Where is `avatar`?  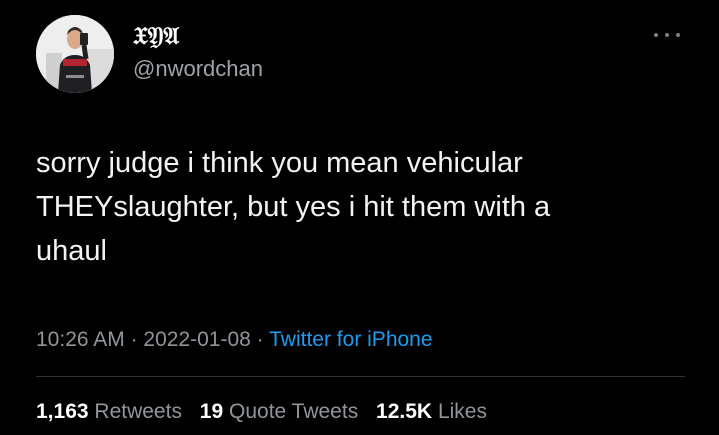 avatar is located at coordinates (75, 54).